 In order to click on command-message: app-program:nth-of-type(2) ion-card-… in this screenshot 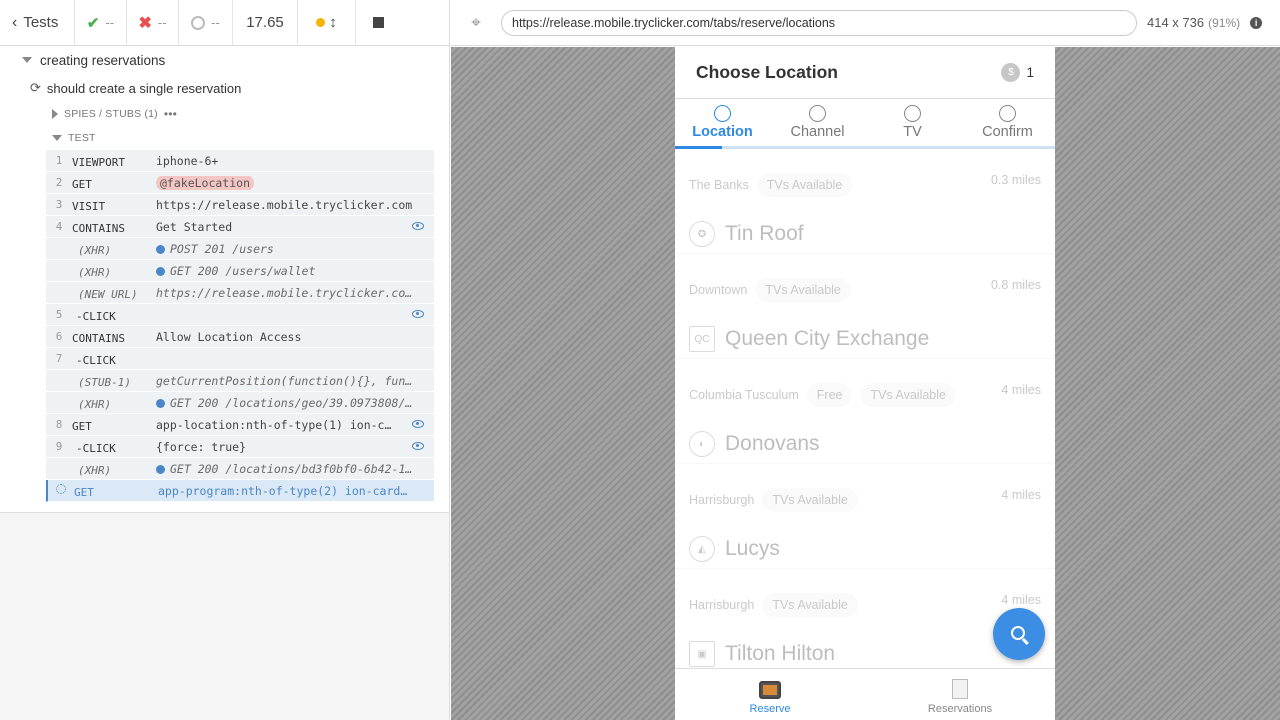, I will do `click(286, 490)`.